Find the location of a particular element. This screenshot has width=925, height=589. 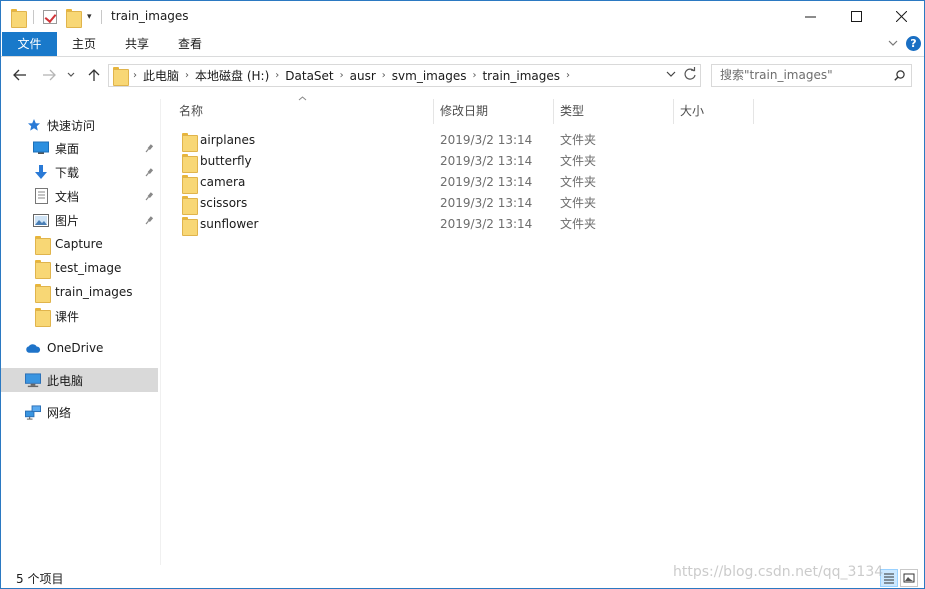

help-button: ? is located at coordinates (913, 43).